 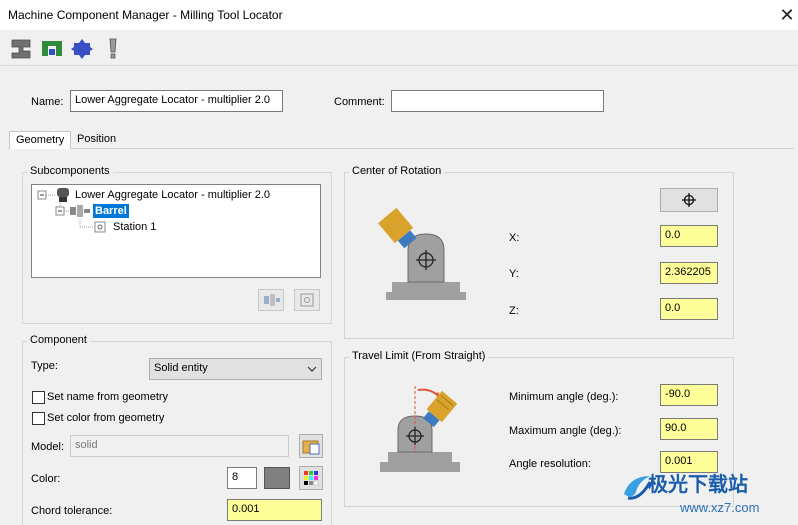 I want to click on component-title: Component, so click(x=58, y=340).